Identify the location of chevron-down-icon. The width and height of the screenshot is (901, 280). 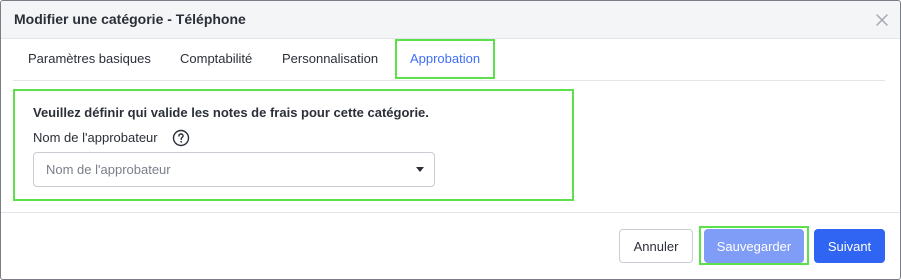
(420, 169).